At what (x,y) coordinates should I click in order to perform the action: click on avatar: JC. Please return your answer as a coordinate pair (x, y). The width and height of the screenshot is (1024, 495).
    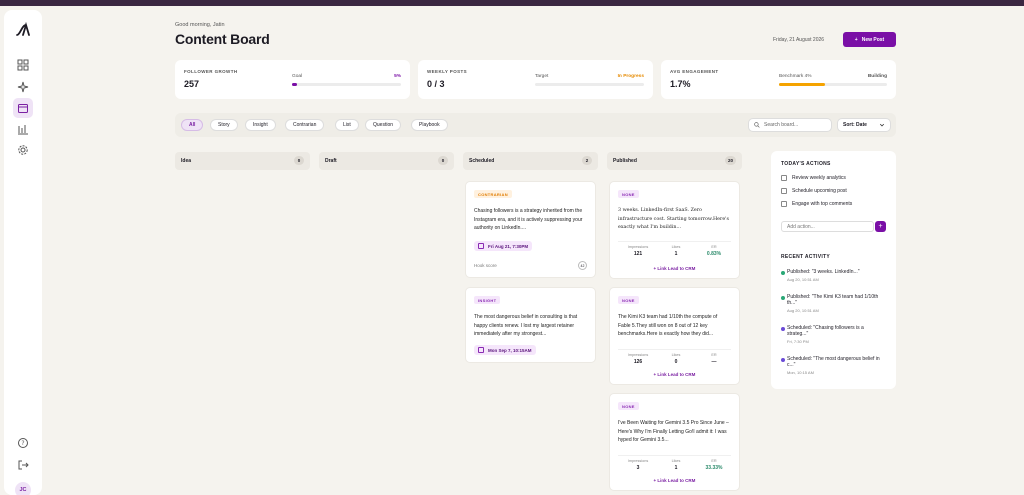
    Looking at the image, I should click on (23, 488).